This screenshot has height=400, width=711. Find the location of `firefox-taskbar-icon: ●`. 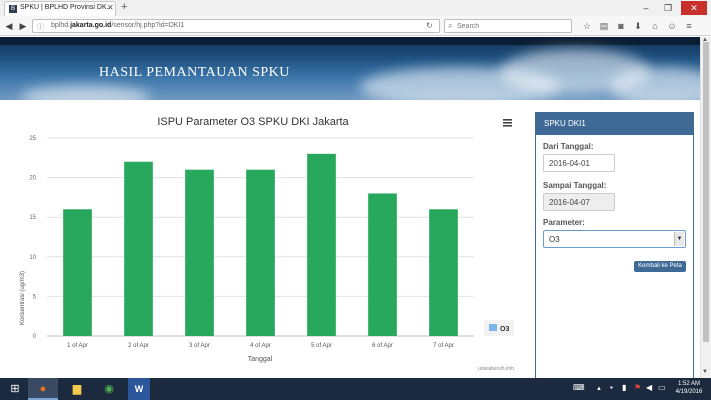

firefox-taskbar-icon: ● is located at coordinates (43, 389).